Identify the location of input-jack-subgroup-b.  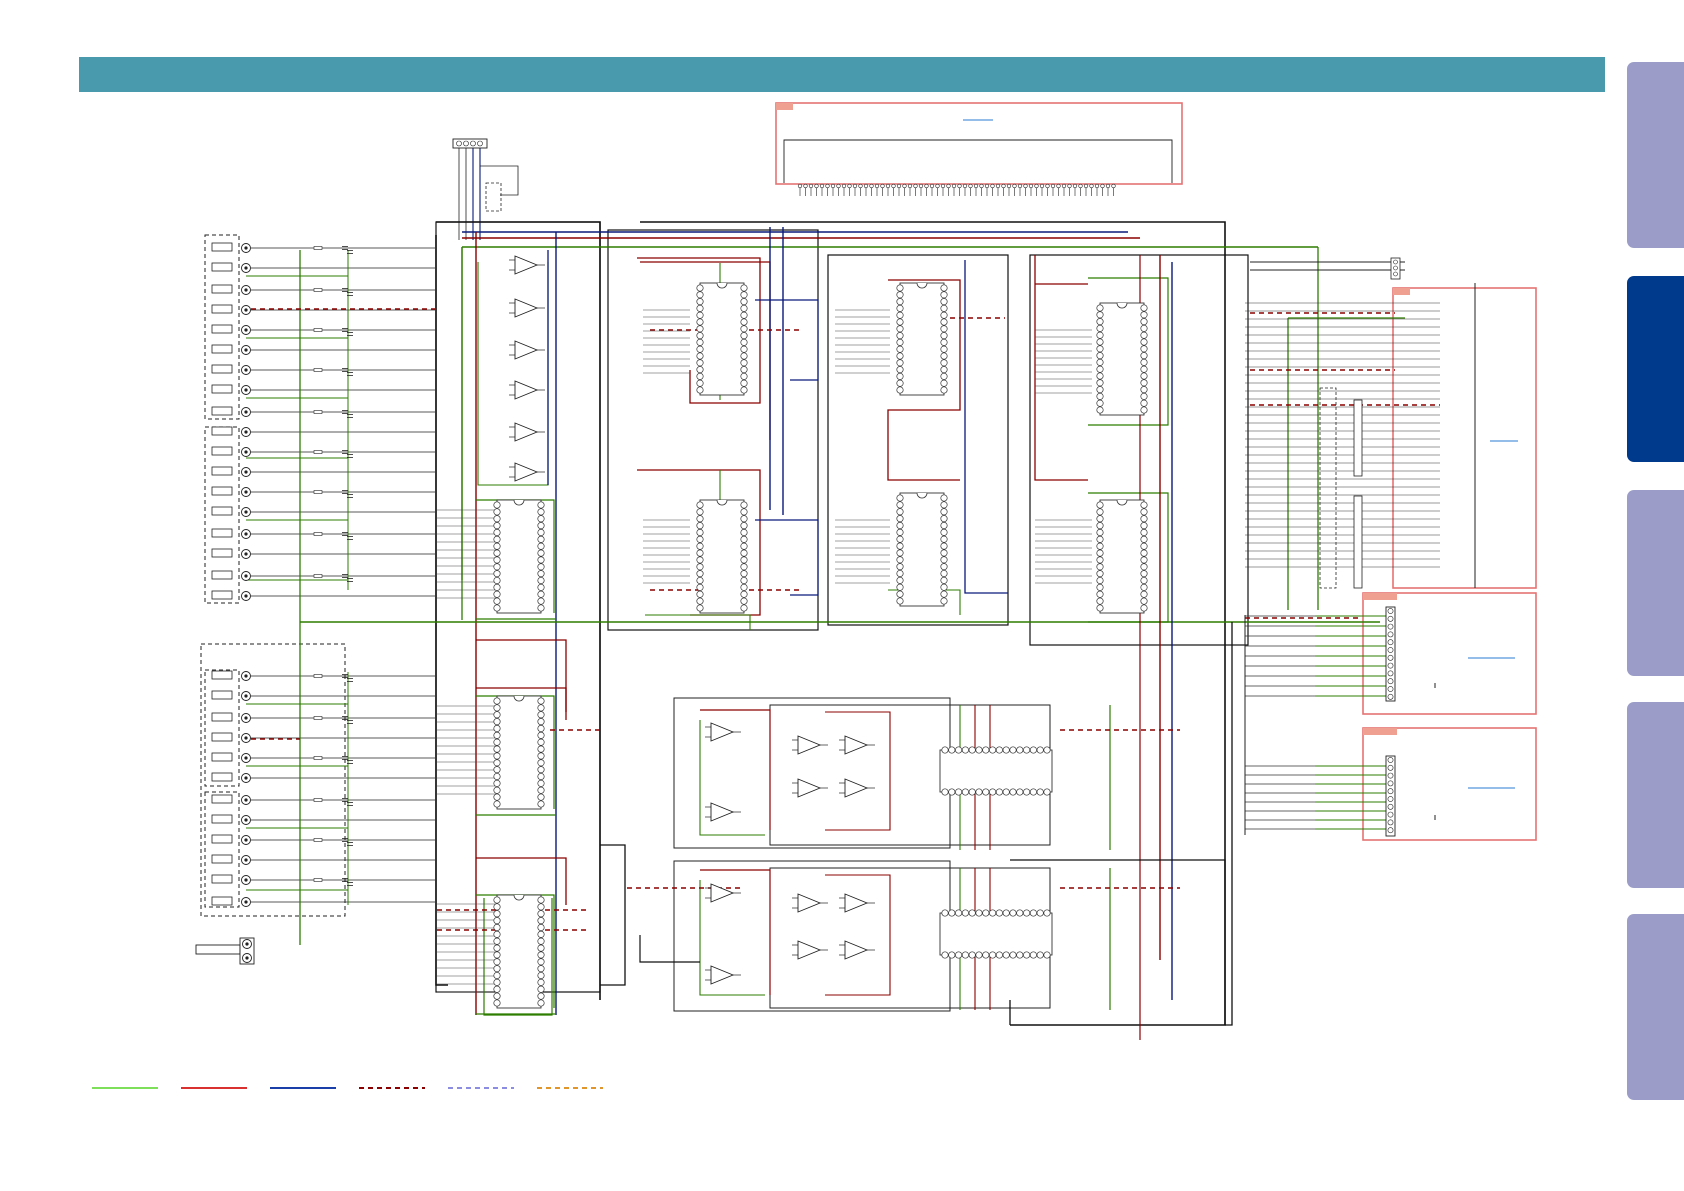
(222, 849).